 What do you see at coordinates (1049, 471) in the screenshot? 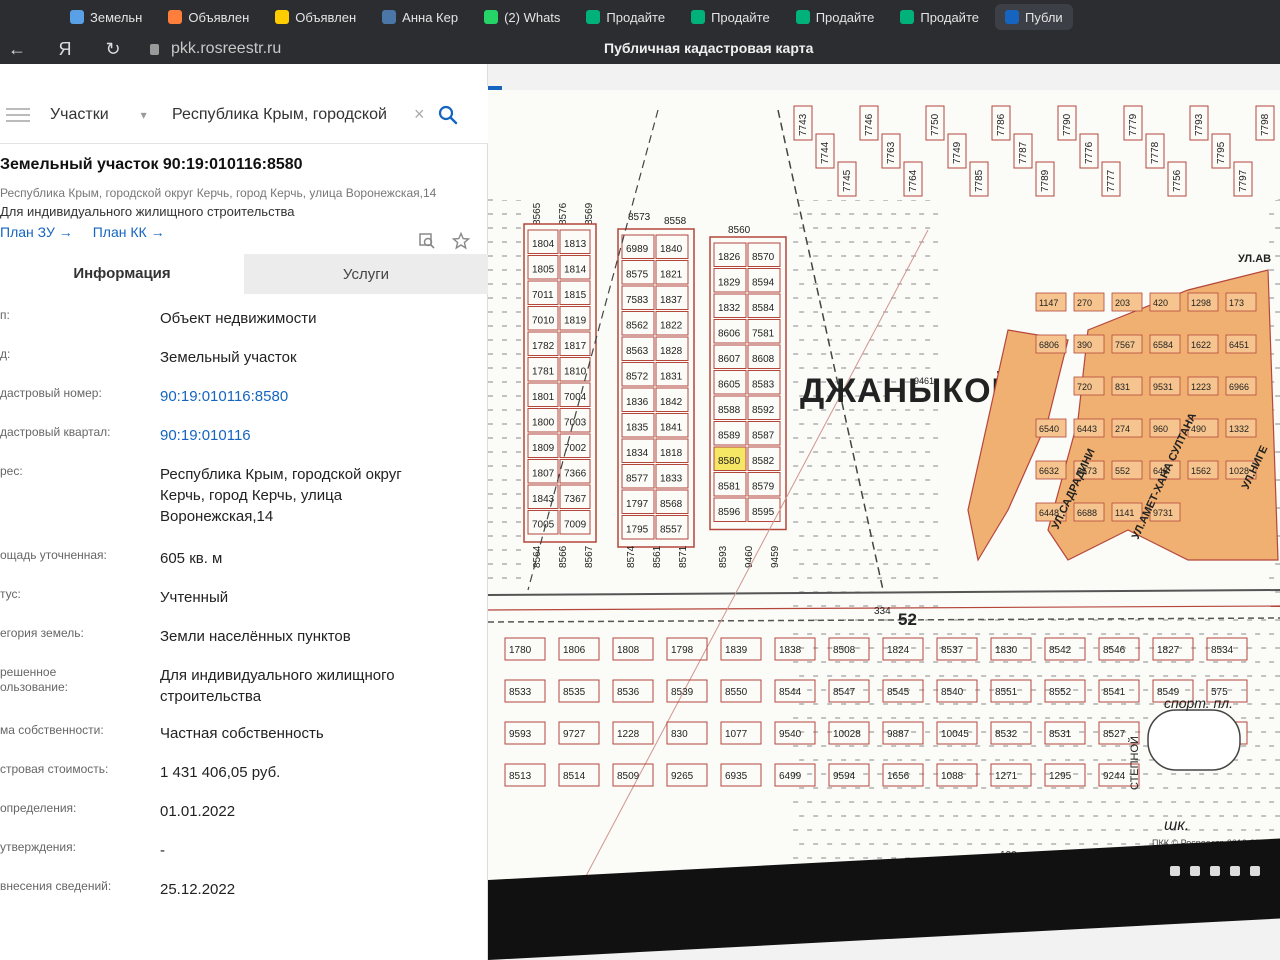
I see `parcel-number: 6632` at bounding box center [1049, 471].